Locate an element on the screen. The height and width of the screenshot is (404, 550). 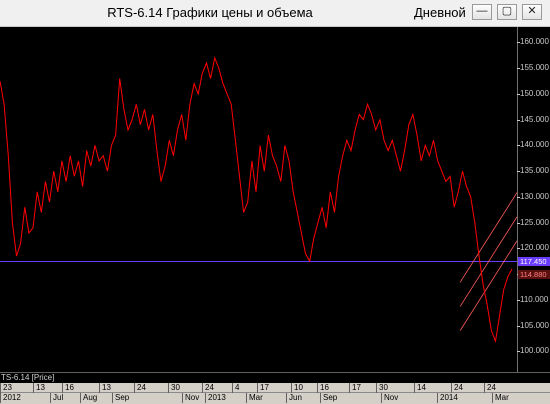
last-price-tag: 114.880 is located at coordinates (534, 275).